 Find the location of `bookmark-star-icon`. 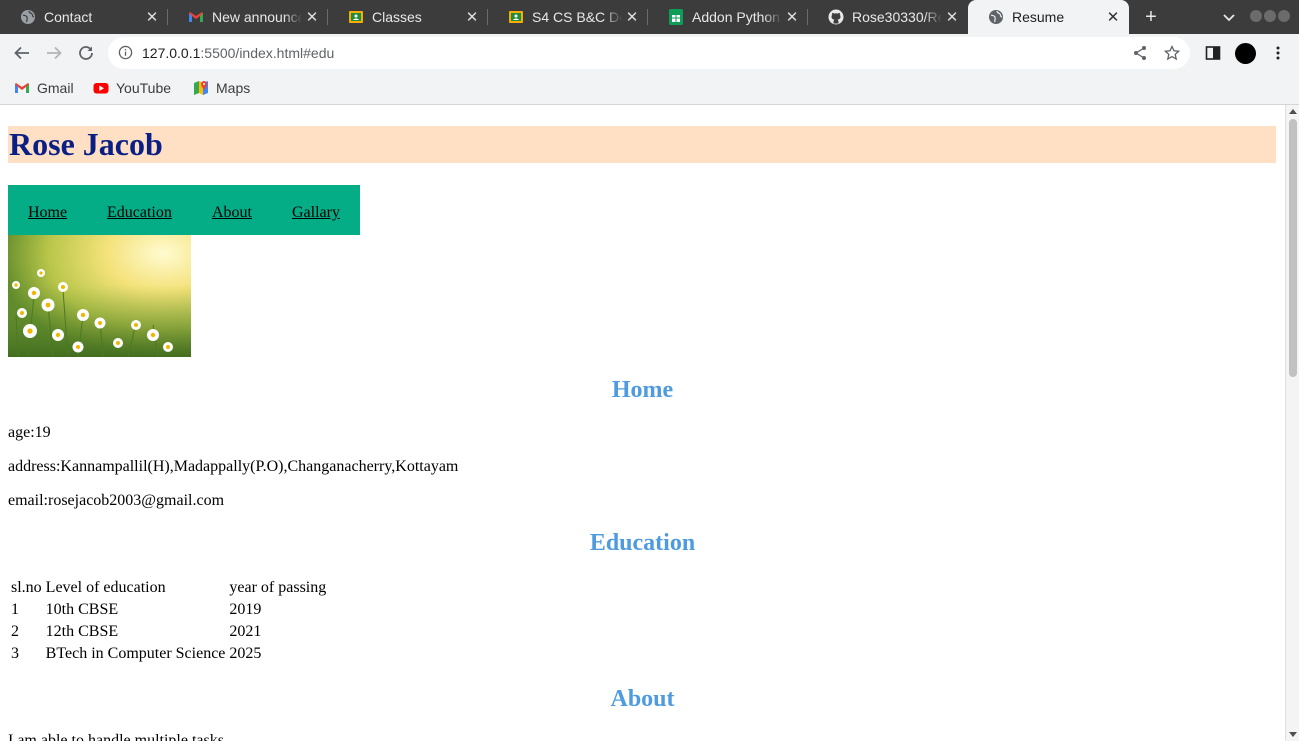

bookmark-star-icon is located at coordinates (1172, 52).